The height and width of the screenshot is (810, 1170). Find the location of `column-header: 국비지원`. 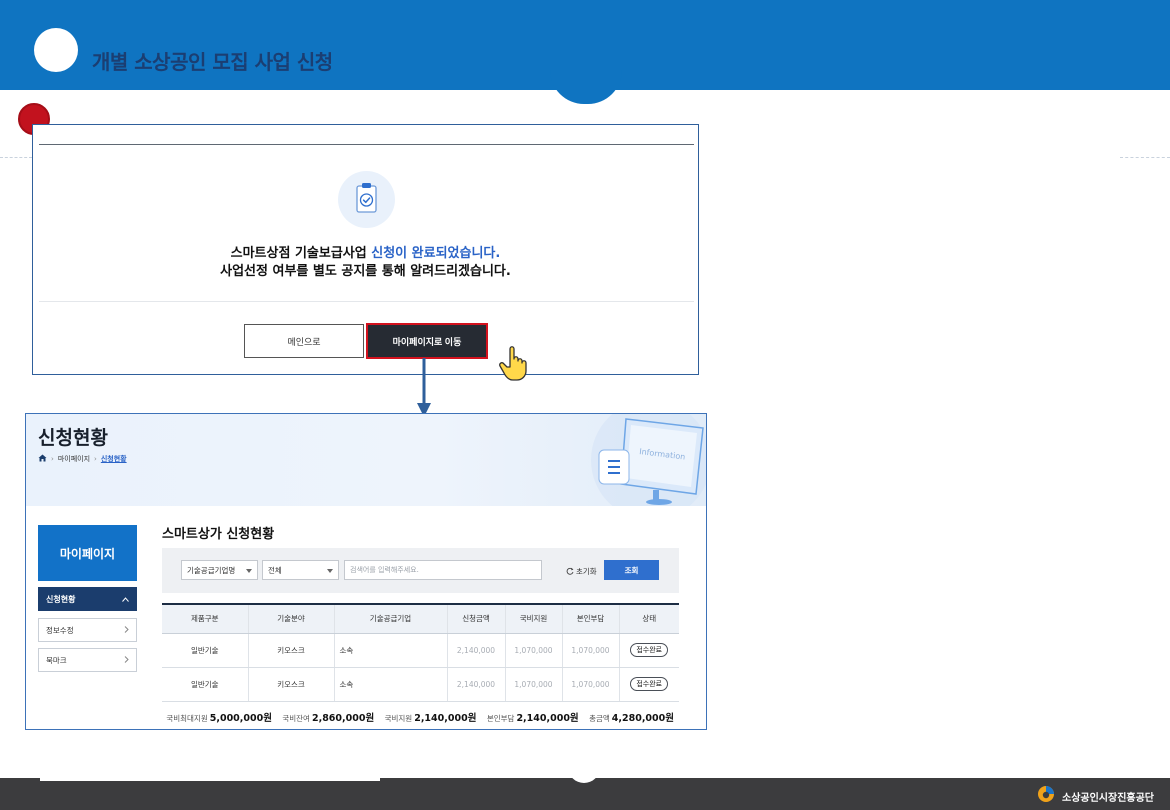

column-header: 국비지원 is located at coordinates (533, 618).